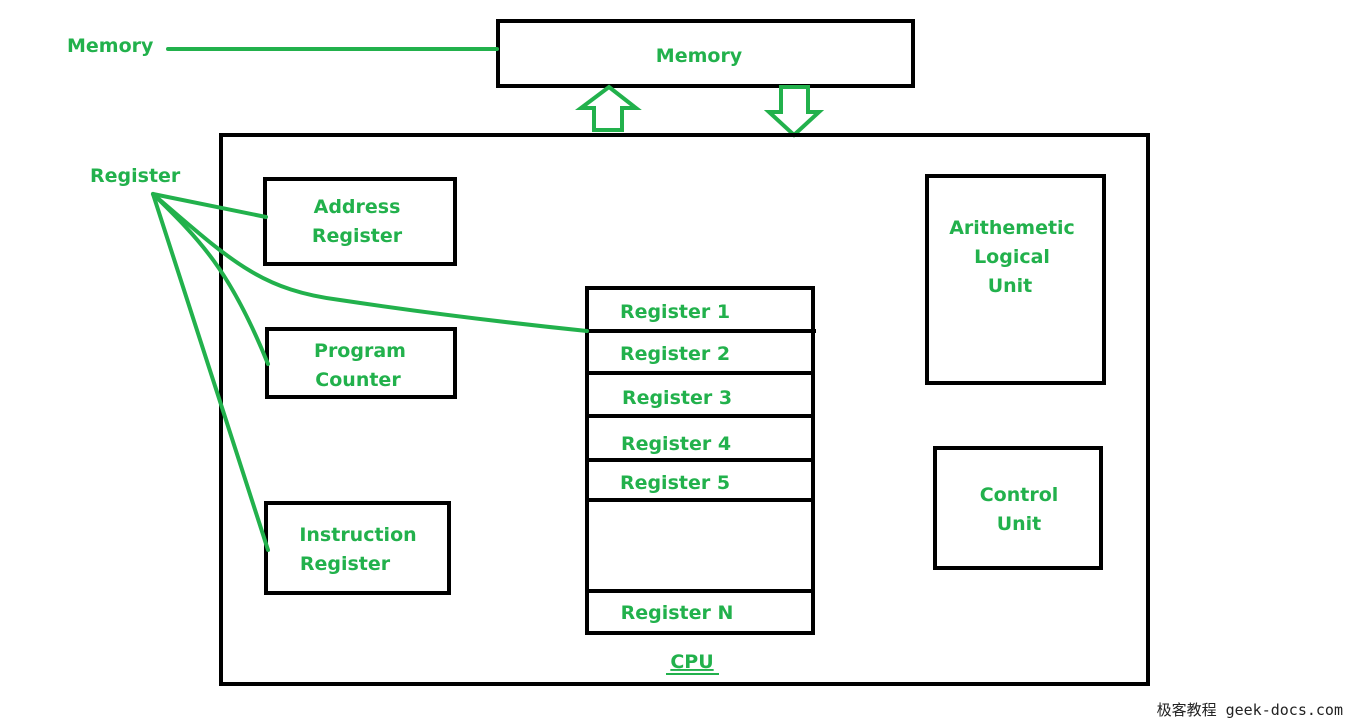  Describe the element at coordinates (1019, 495) in the screenshot. I see `control-unit-label-1: Control` at that location.